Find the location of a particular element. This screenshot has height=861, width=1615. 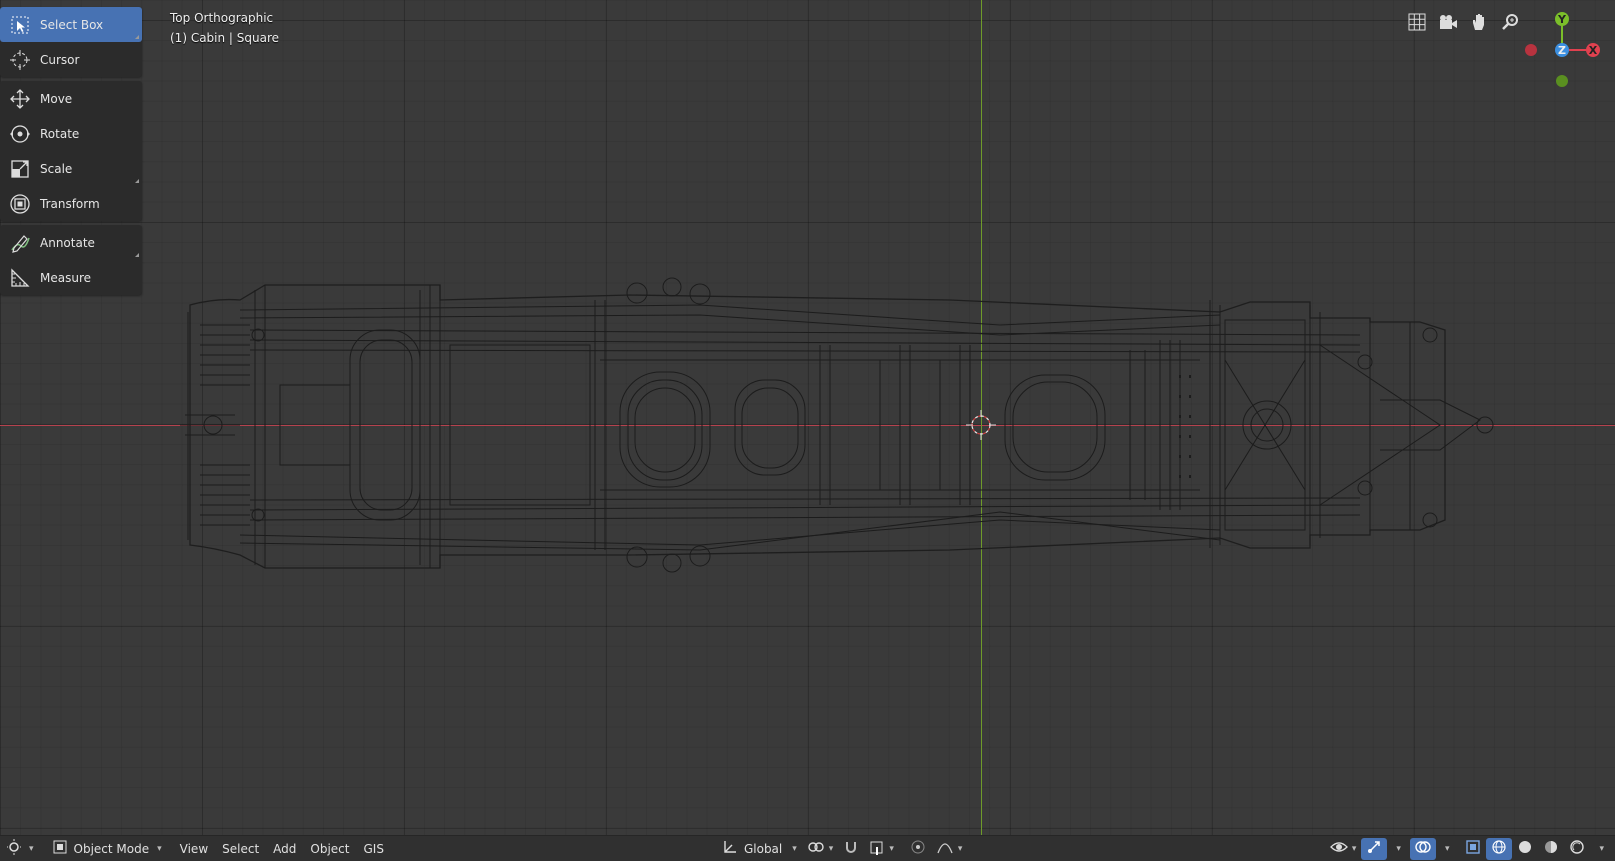

tool-rotate: Rotate is located at coordinates (71, 133).